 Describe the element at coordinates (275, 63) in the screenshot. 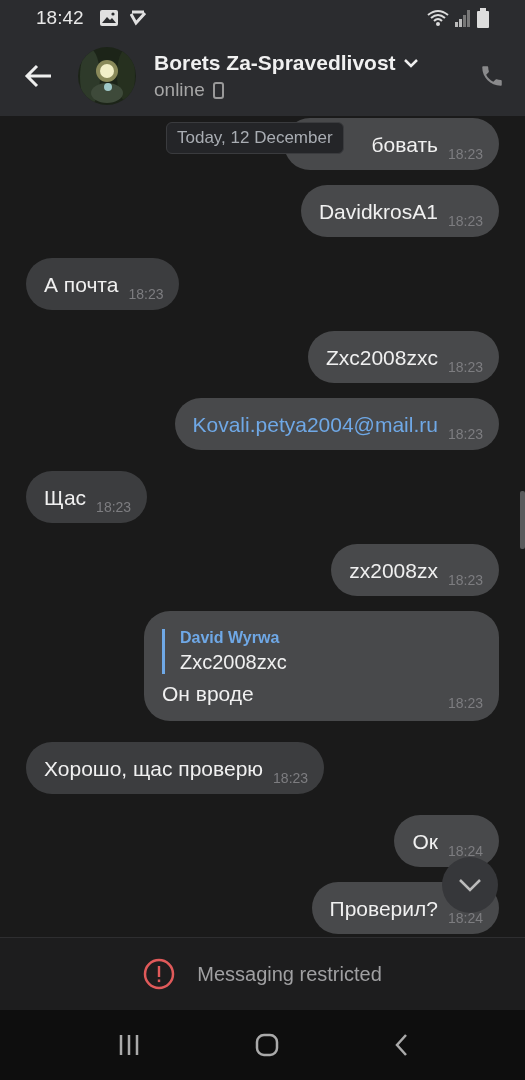

I see `contact-name: Borets Za-Spravedlivost` at that location.